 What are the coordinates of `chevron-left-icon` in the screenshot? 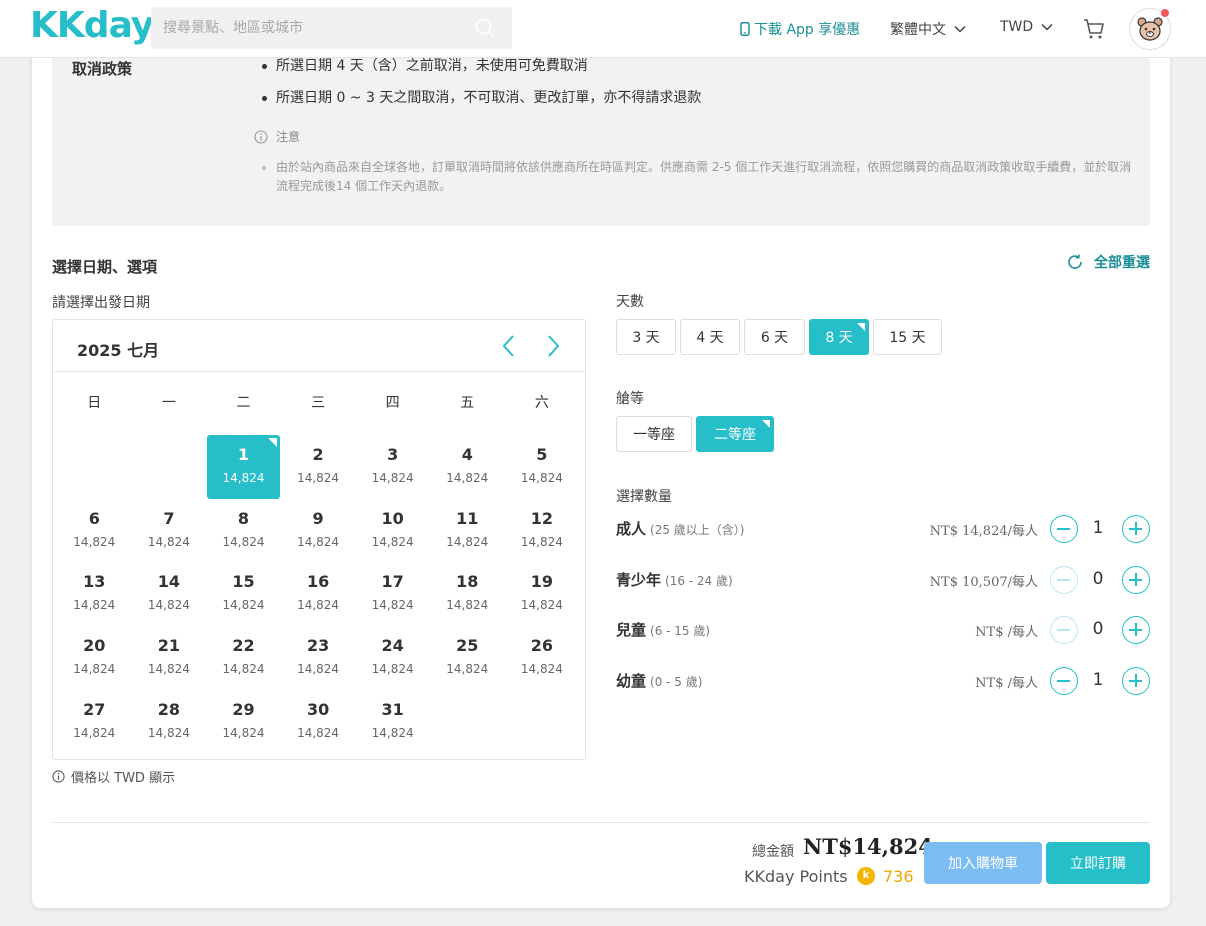 It's located at (509, 346).